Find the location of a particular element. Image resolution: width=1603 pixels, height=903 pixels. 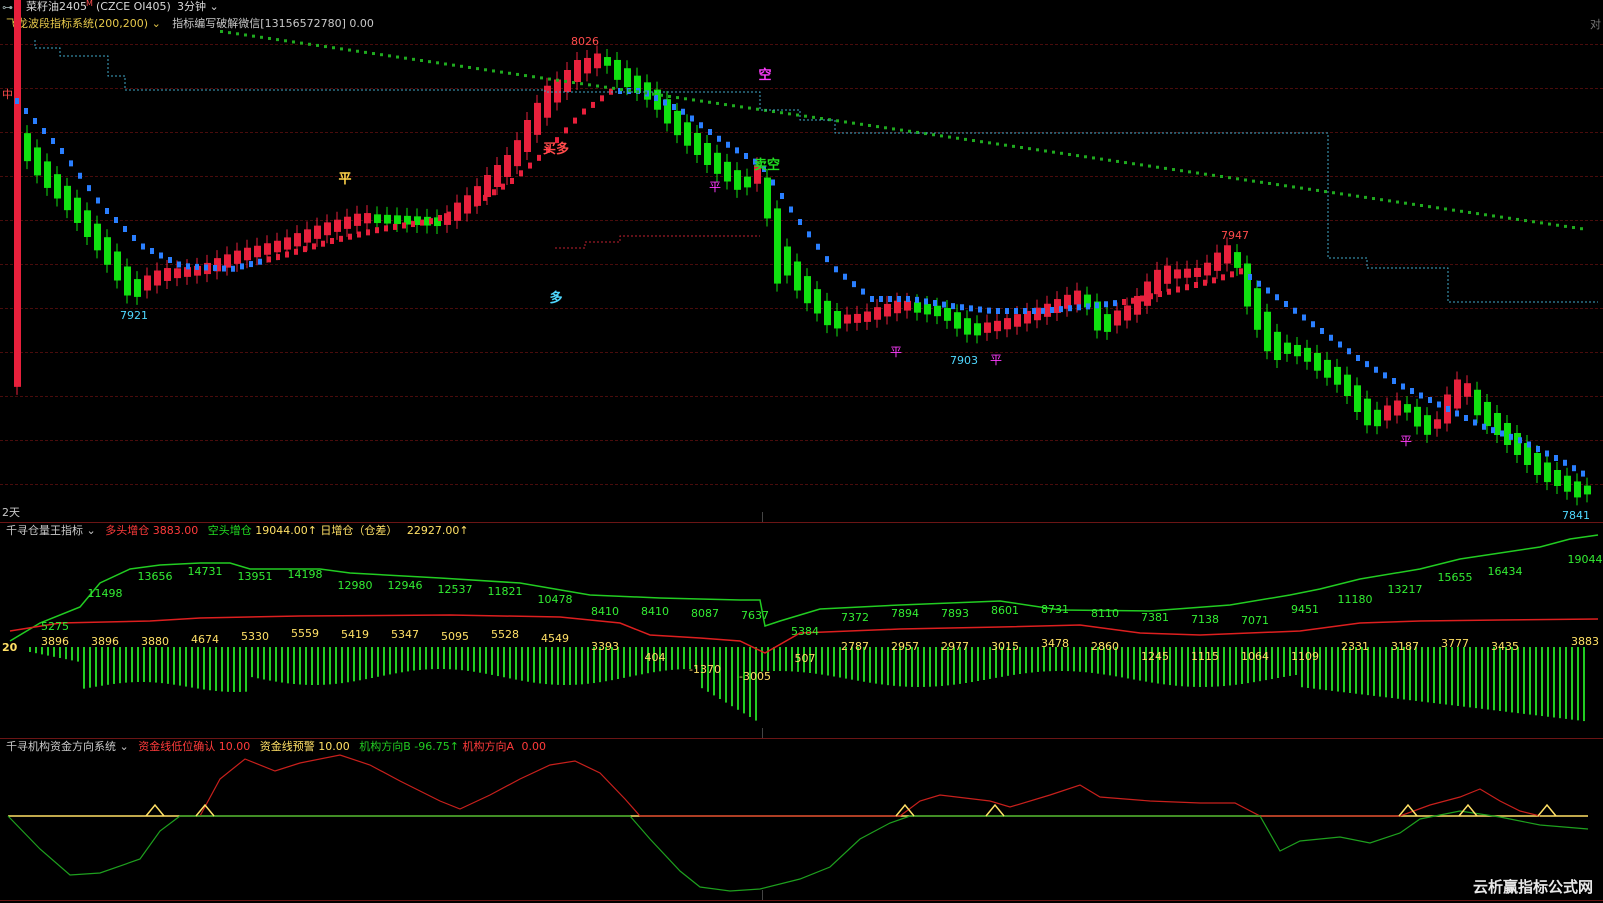

support-line is located at coordinates (657, 242).